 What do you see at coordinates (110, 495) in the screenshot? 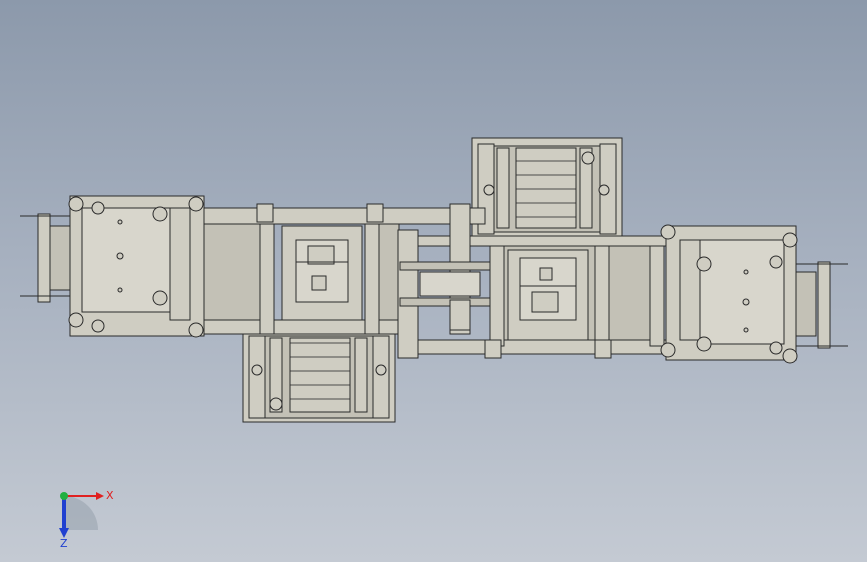
I see `x-axis-label: X` at bounding box center [110, 495].